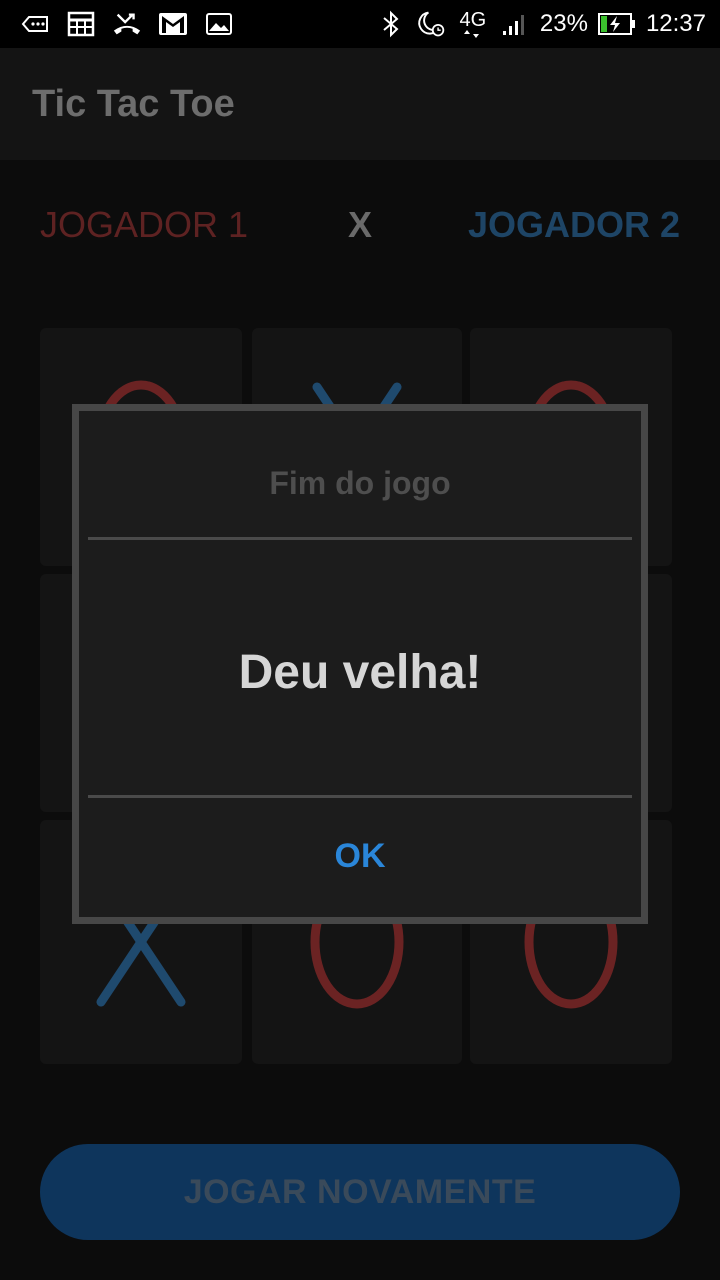 The width and height of the screenshot is (720, 1280). Describe the element at coordinates (360, 483) in the screenshot. I see `dialog-title: Fim do jogo` at that location.